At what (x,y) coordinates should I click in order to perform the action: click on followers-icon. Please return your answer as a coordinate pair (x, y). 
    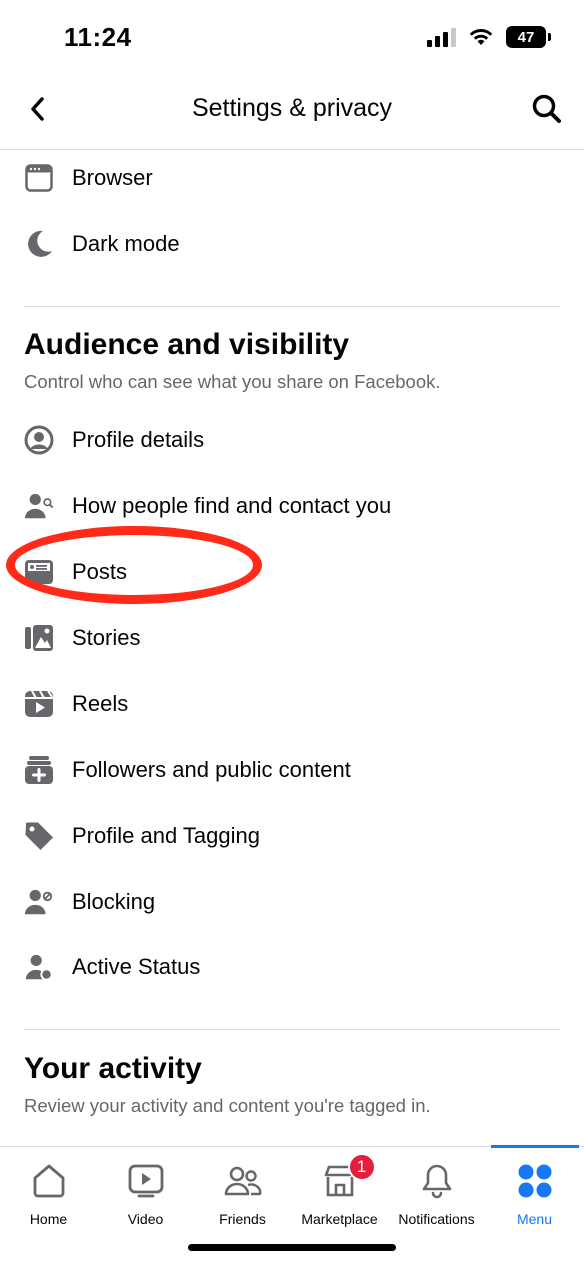
    Looking at the image, I should click on (39, 770).